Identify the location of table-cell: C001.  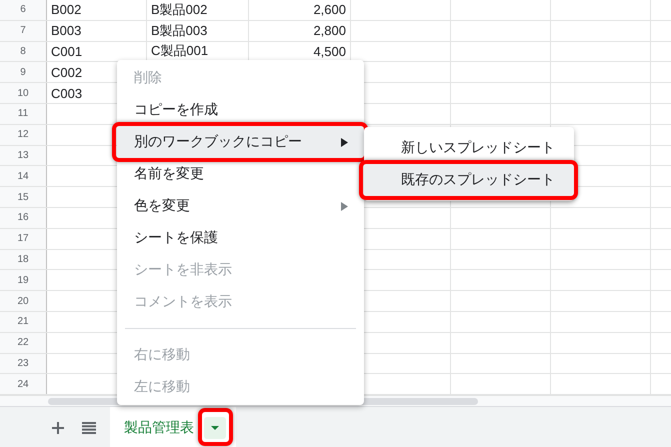
(66, 51).